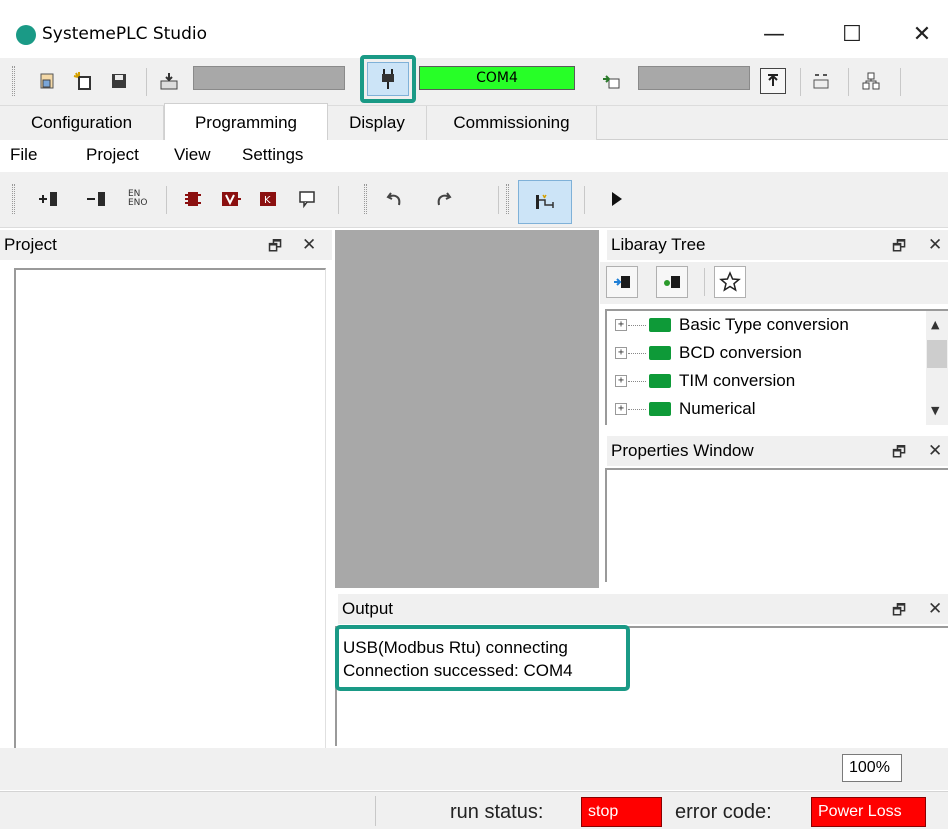 The height and width of the screenshot is (829, 948). I want to click on maximize-button: ☐, so click(852, 34).